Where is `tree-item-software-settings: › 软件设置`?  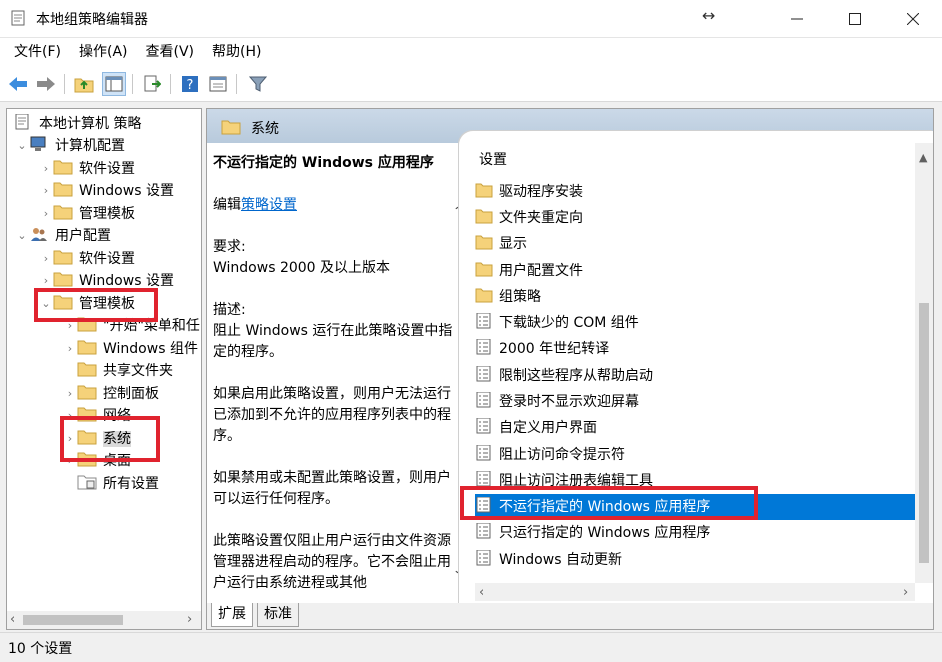
tree-item-software-settings: › 软件设置 is located at coordinates (87, 169).